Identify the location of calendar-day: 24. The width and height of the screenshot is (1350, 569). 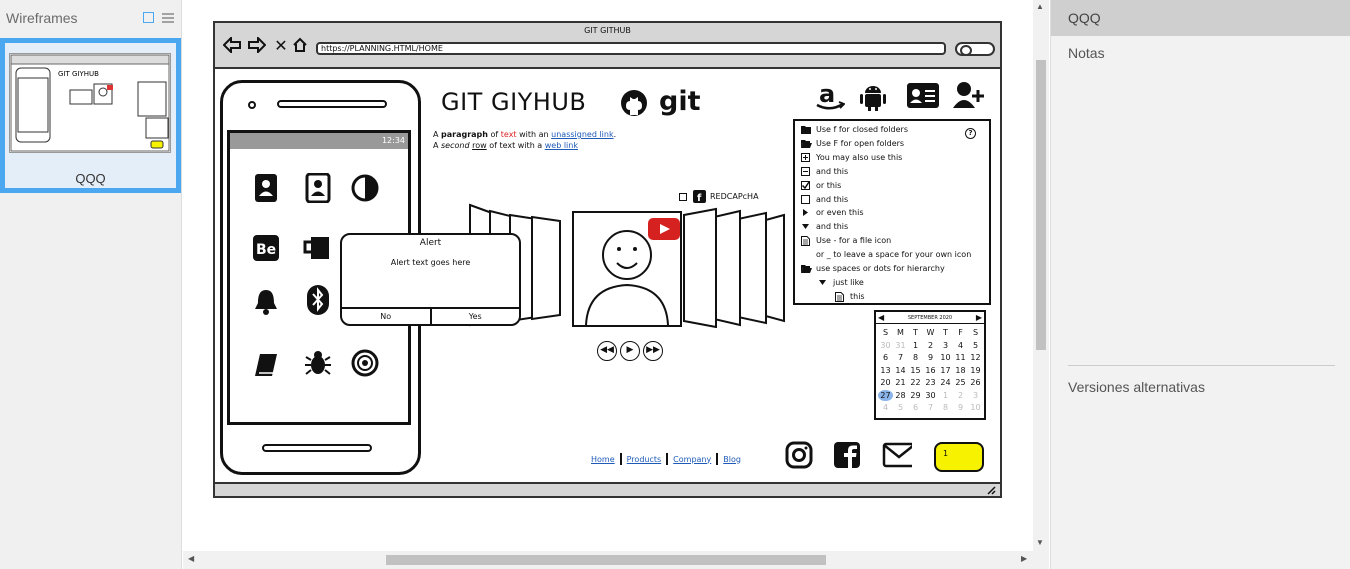
(945, 383).